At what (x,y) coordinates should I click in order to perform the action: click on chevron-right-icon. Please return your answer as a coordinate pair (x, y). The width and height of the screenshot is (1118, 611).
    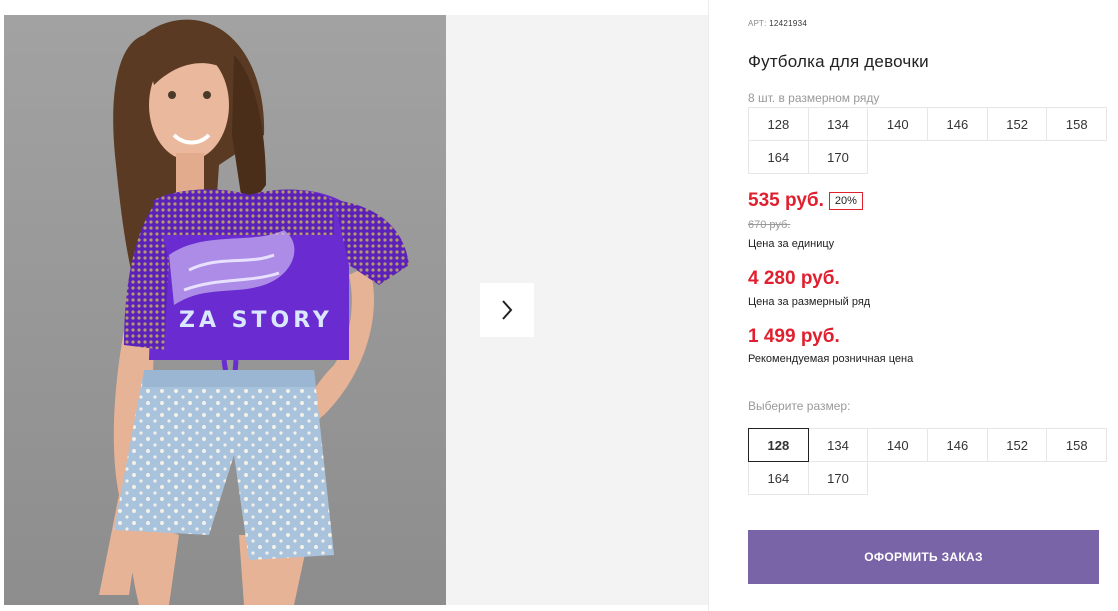
    Looking at the image, I should click on (507, 310).